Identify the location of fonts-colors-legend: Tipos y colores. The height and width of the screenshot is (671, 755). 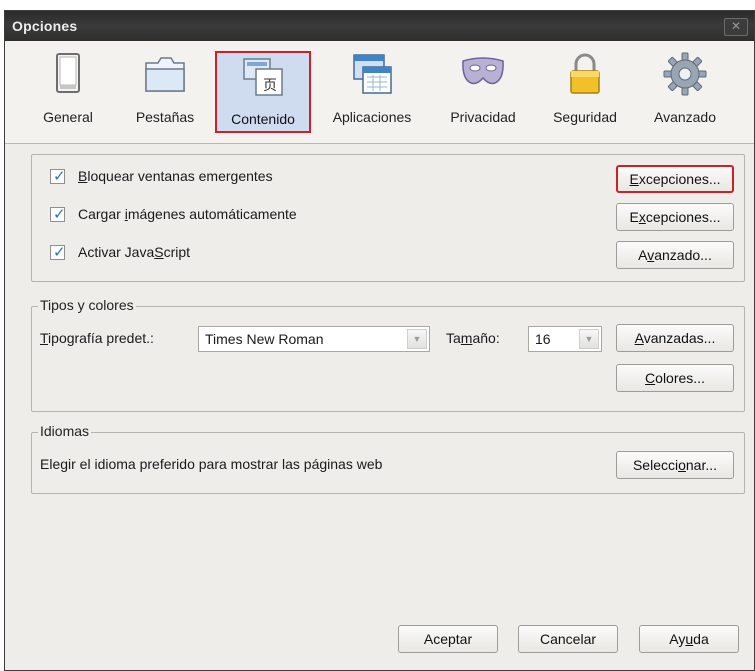
(87, 305).